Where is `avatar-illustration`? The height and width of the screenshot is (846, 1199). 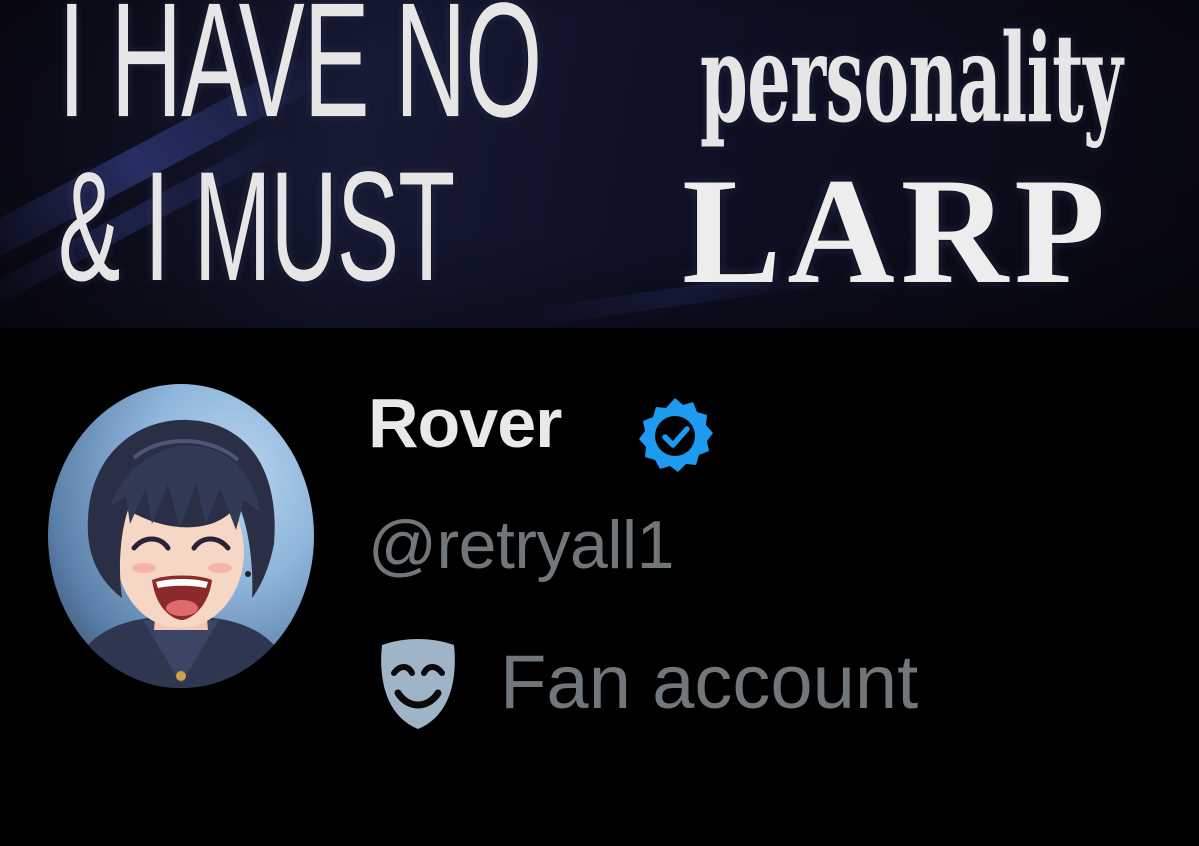 avatar-illustration is located at coordinates (181, 553).